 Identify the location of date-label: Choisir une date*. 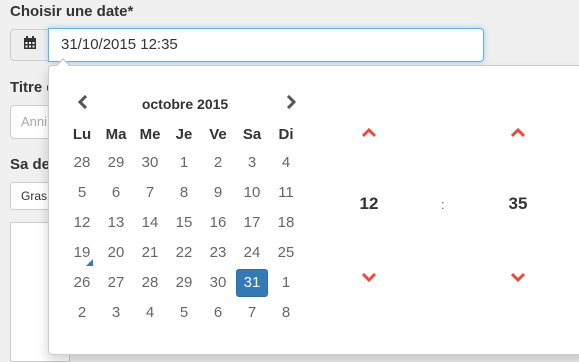
(72, 11).